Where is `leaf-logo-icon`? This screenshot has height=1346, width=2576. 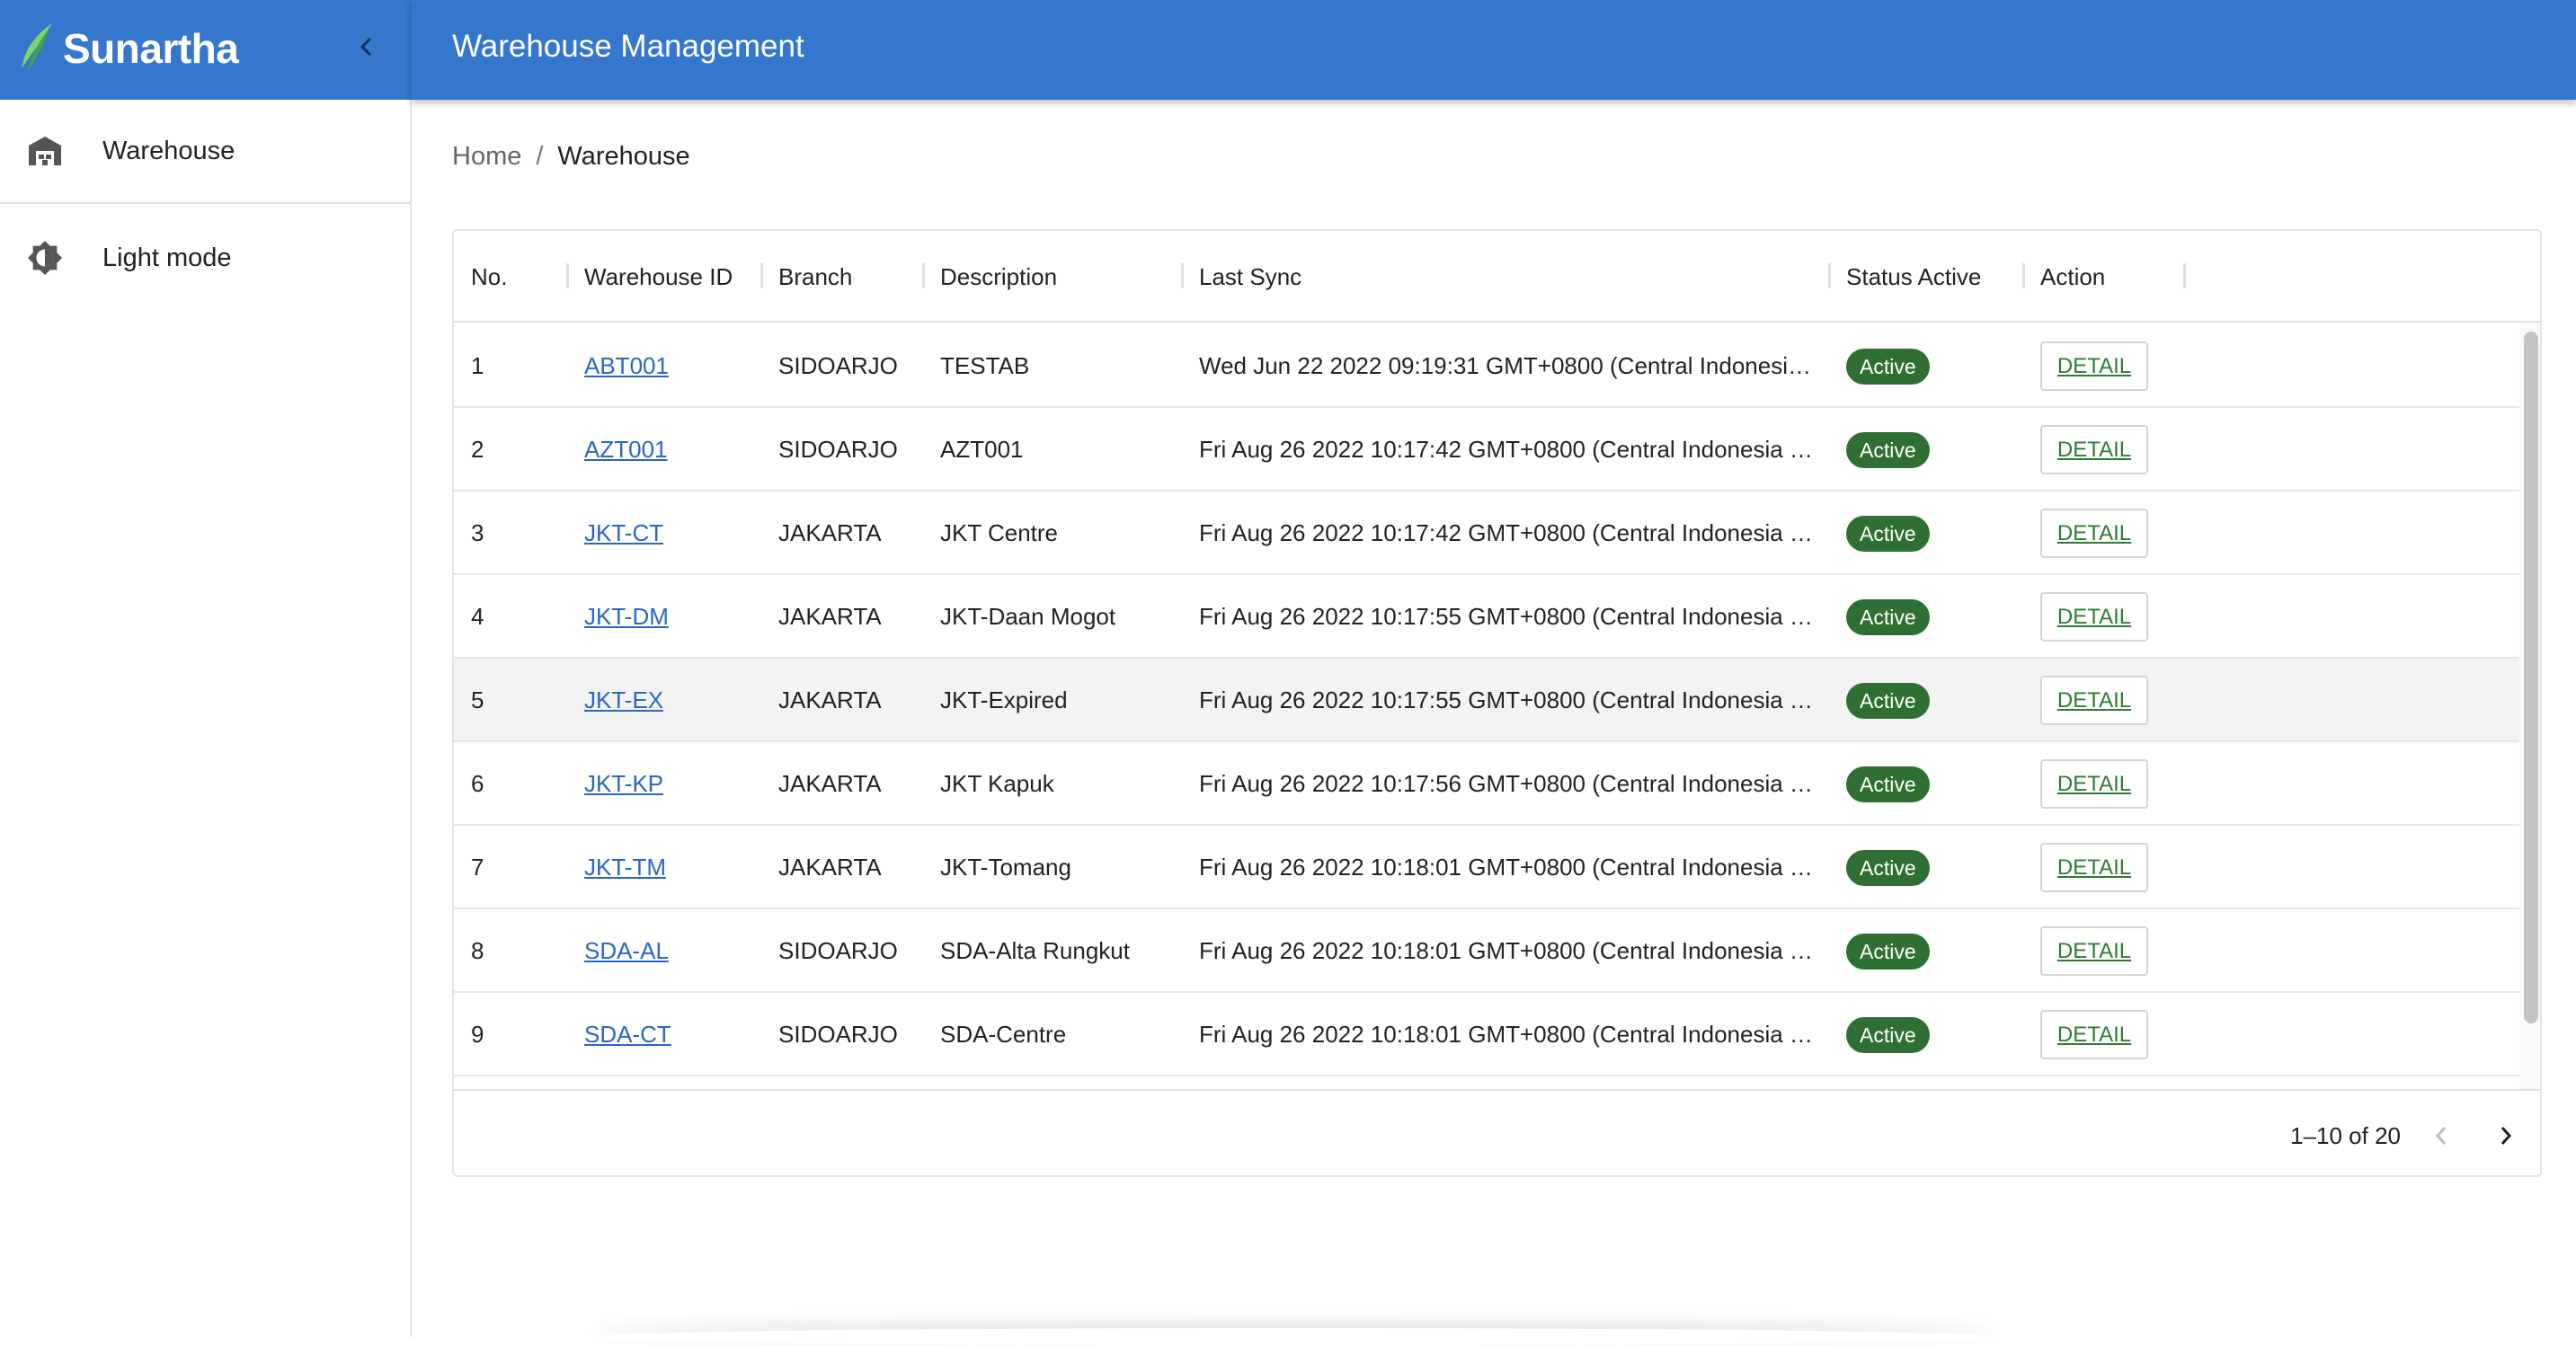 leaf-logo-icon is located at coordinates (37, 47).